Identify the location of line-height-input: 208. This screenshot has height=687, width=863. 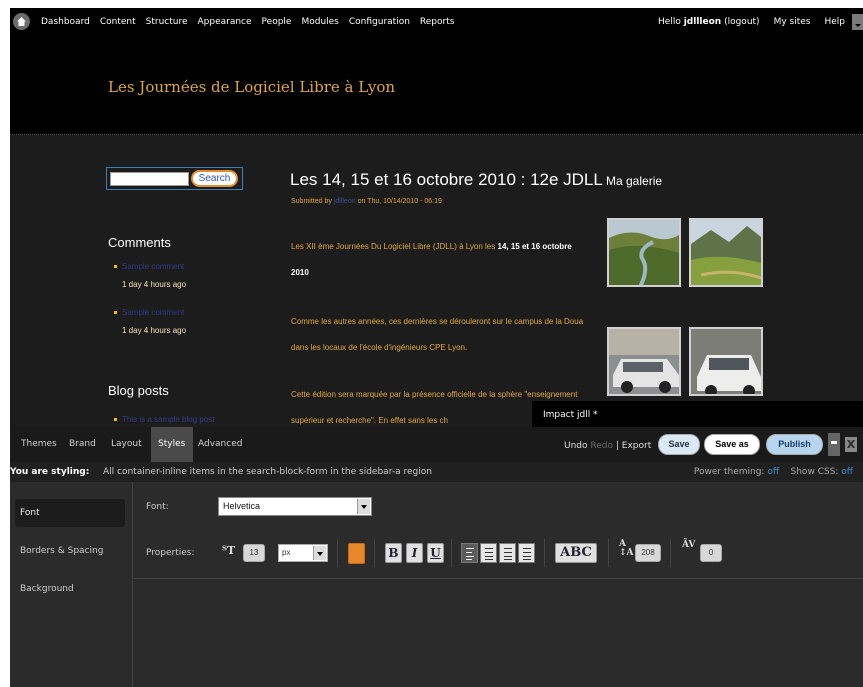
(648, 553).